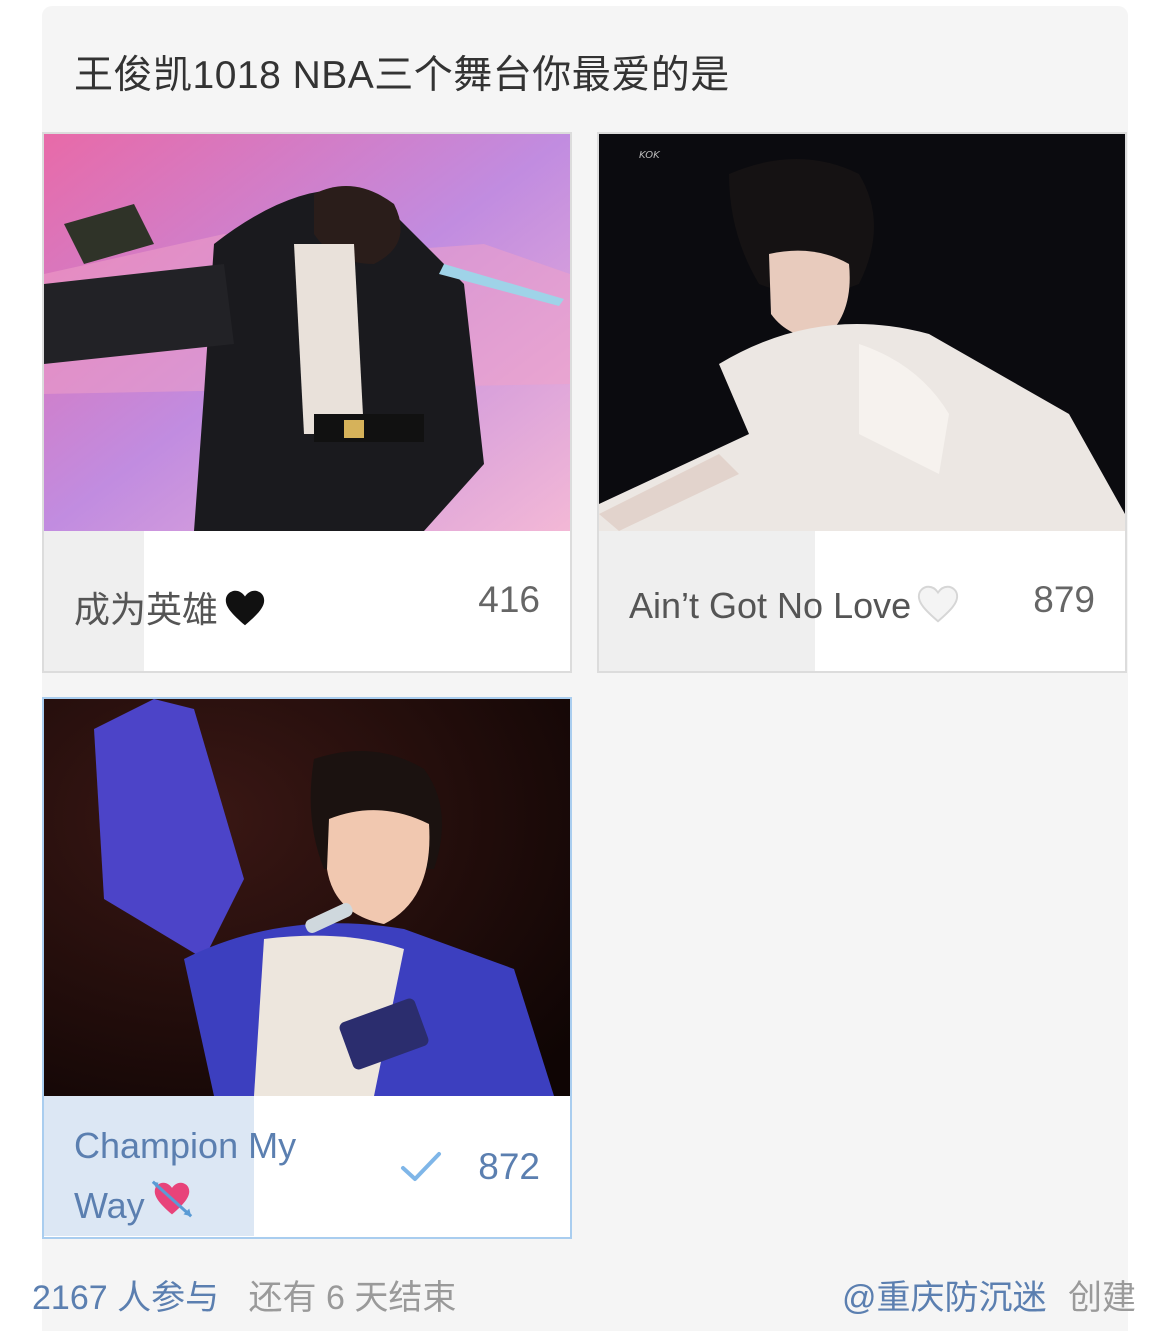 This screenshot has height=1331, width=1170. I want to click on poll-title: 王俊凯1018 NBA三个舞台你最爱的是, so click(402, 75).